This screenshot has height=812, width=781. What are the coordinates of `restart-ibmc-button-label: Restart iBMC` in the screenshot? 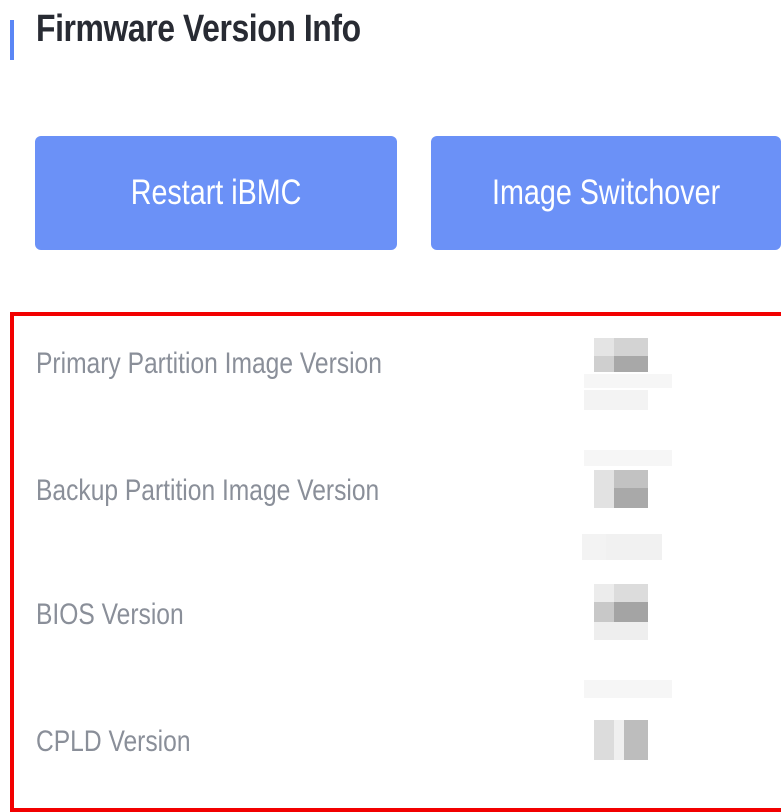 It's located at (216, 192).